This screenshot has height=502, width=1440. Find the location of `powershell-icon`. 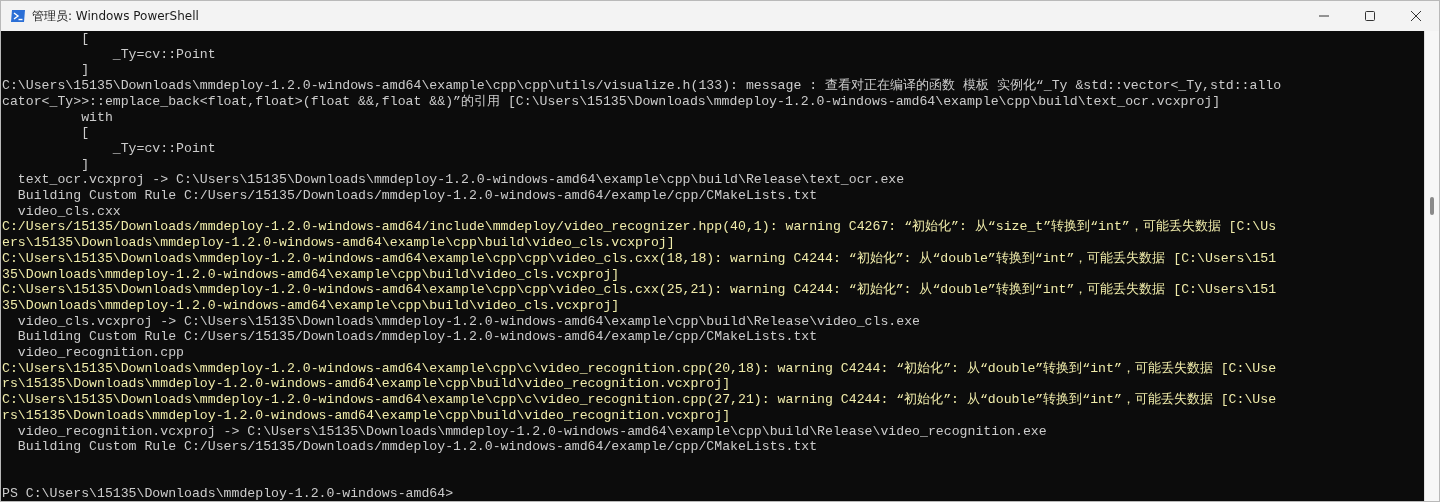

powershell-icon is located at coordinates (18, 16).